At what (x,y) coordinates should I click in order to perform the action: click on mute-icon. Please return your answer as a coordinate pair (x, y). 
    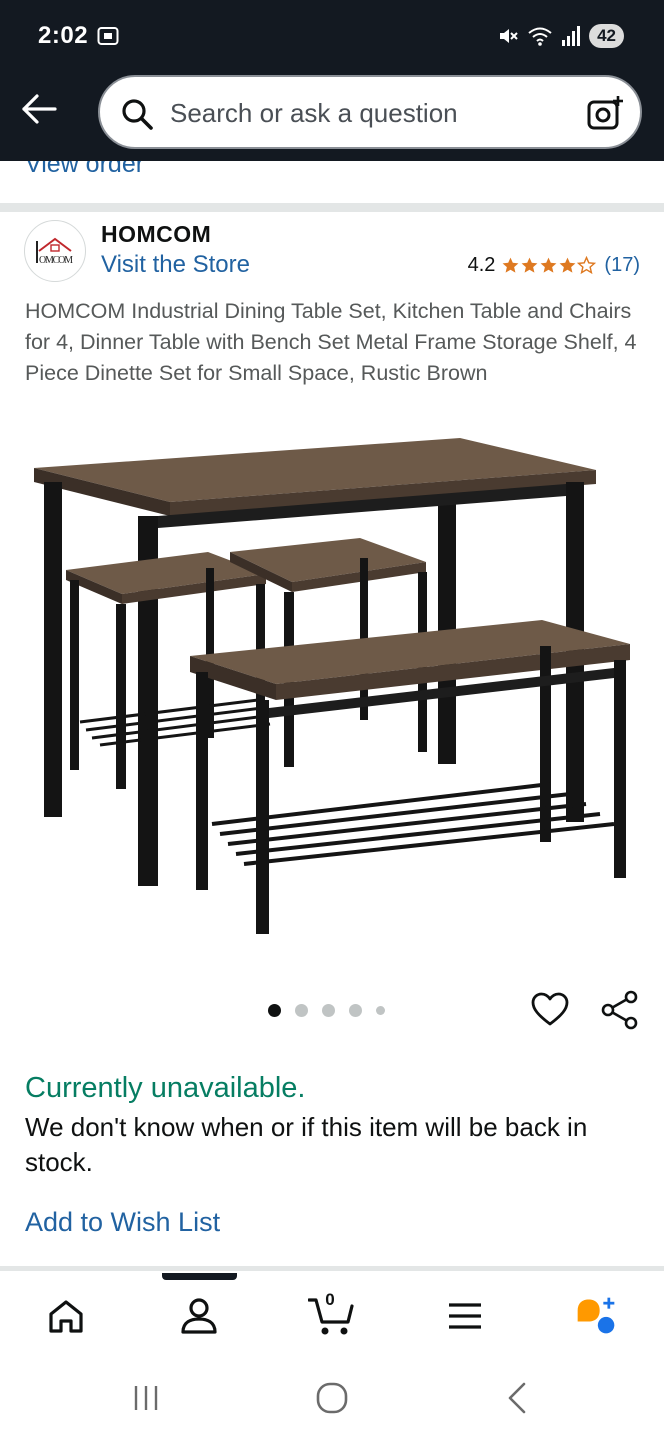
    Looking at the image, I should click on (509, 36).